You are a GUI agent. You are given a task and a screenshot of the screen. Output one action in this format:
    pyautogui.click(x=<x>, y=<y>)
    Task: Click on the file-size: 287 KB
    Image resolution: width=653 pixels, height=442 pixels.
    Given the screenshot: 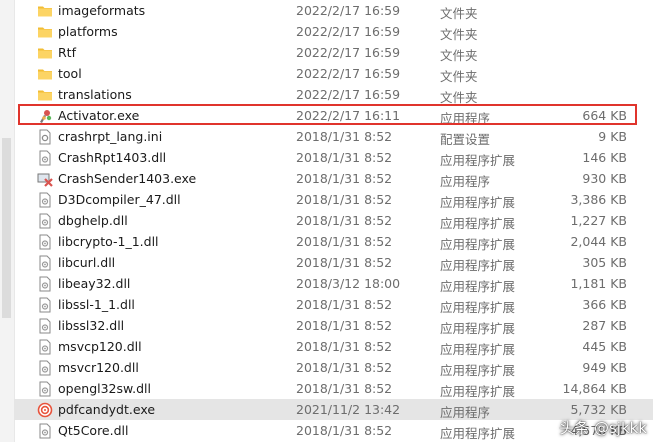 What is the action you would take?
    pyautogui.click(x=604, y=325)
    